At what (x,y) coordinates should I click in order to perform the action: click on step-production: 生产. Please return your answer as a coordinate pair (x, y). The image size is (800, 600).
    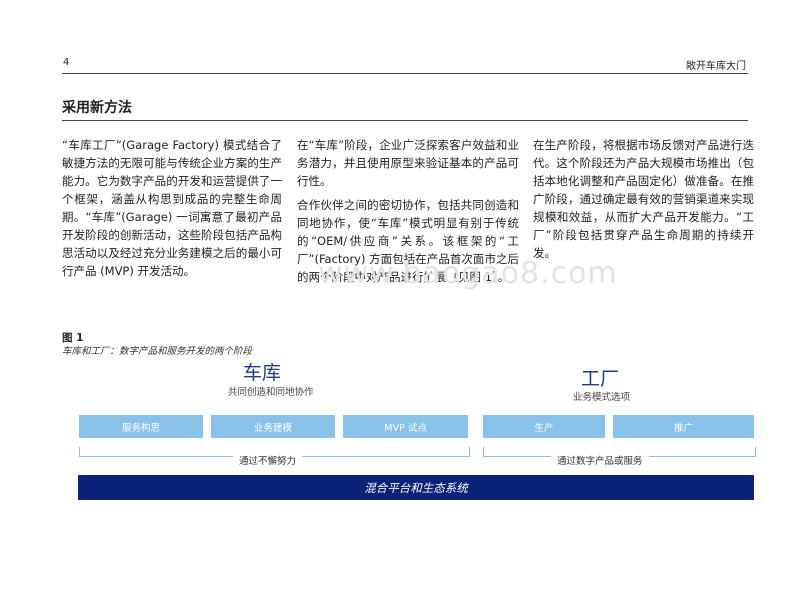
    Looking at the image, I should click on (544, 426).